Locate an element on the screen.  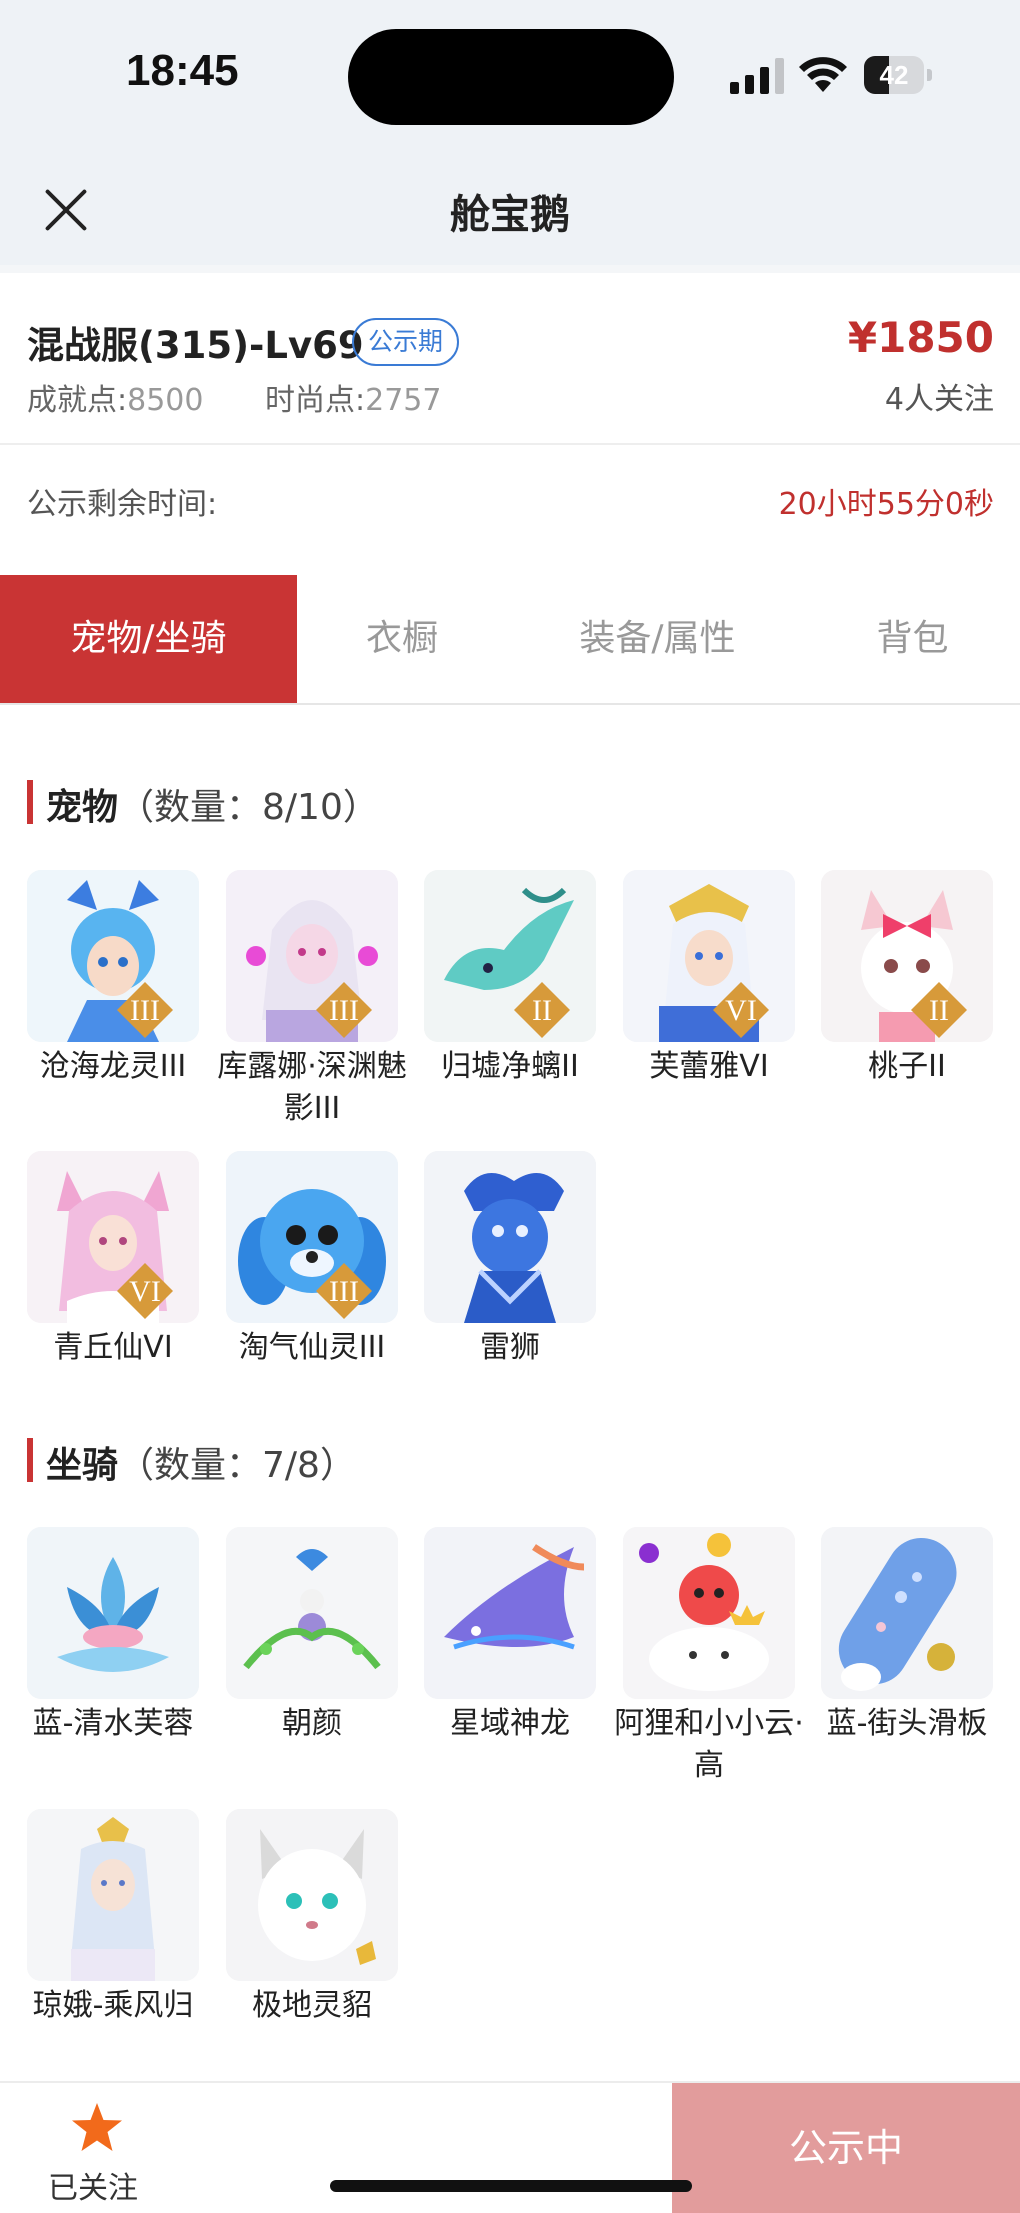
mount-name: 极地灵貂 is located at coordinates (312, 2005).